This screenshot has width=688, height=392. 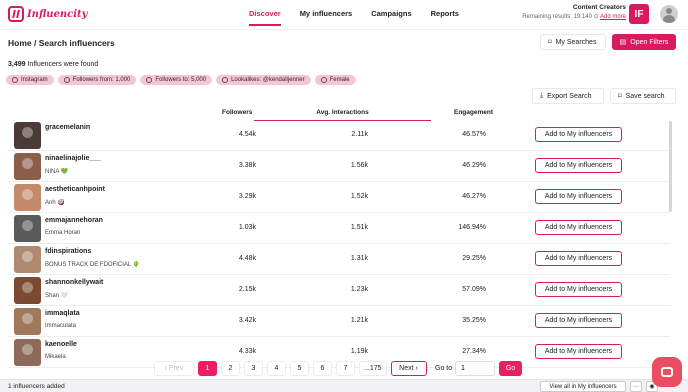 What do you see at coordinates (247, 351) in the screenshot?
I see `followers-value: 4.33k` at bounding box center [247, 351].